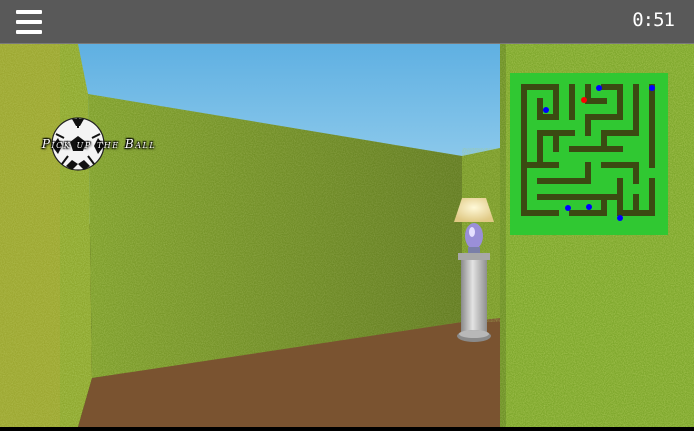  What do you see at coordinates (589, 154) in the screenshot?
I see `maze-minimap` at bounding box center [589, 154].